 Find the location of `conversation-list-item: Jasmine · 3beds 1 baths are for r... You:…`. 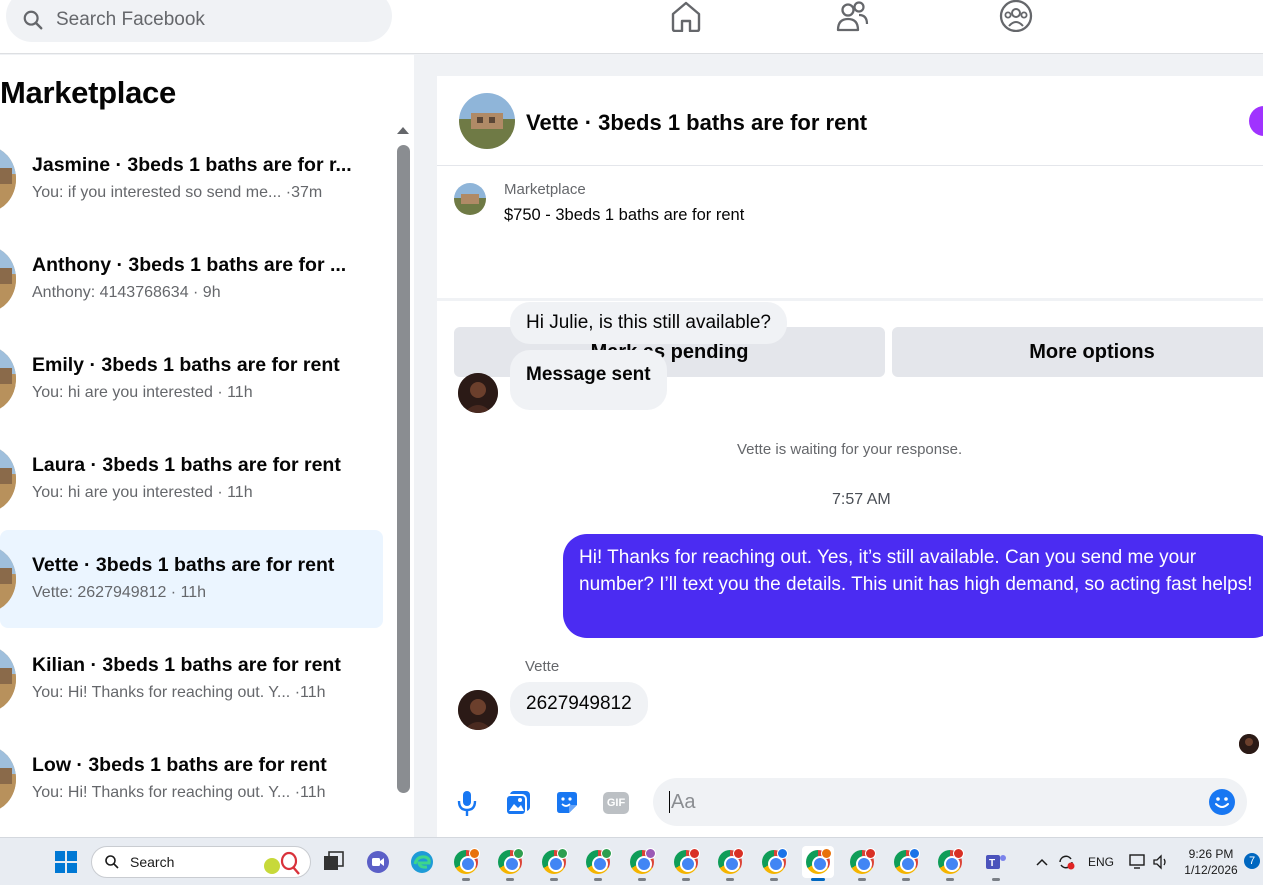

conversation-list-item: Jasmine · 3beds 1 baths are for r... You:… is located at coordinates (191, 179).